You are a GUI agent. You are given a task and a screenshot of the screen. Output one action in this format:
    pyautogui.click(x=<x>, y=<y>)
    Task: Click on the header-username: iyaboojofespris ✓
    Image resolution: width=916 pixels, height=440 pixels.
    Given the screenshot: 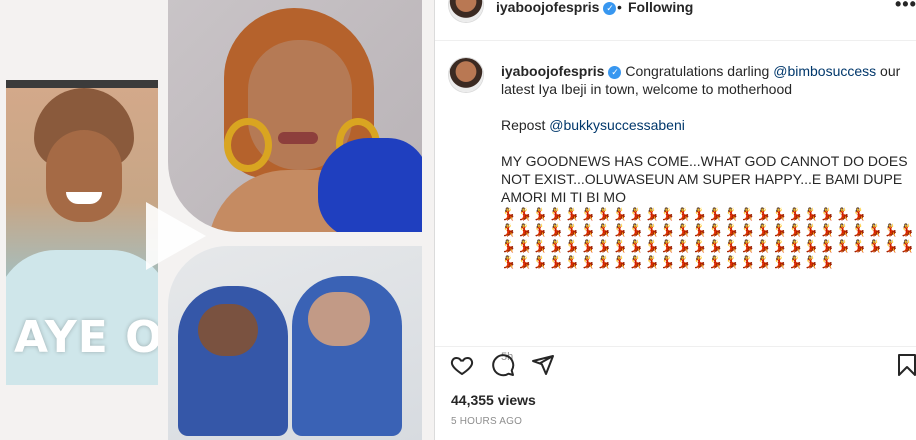 What is the action you would take?
    pyautogui.click(x=556, y=7)
    